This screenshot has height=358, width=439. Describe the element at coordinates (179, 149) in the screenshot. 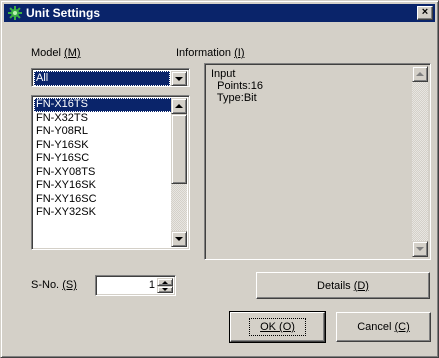

I see `scroll-thumb` at that location.